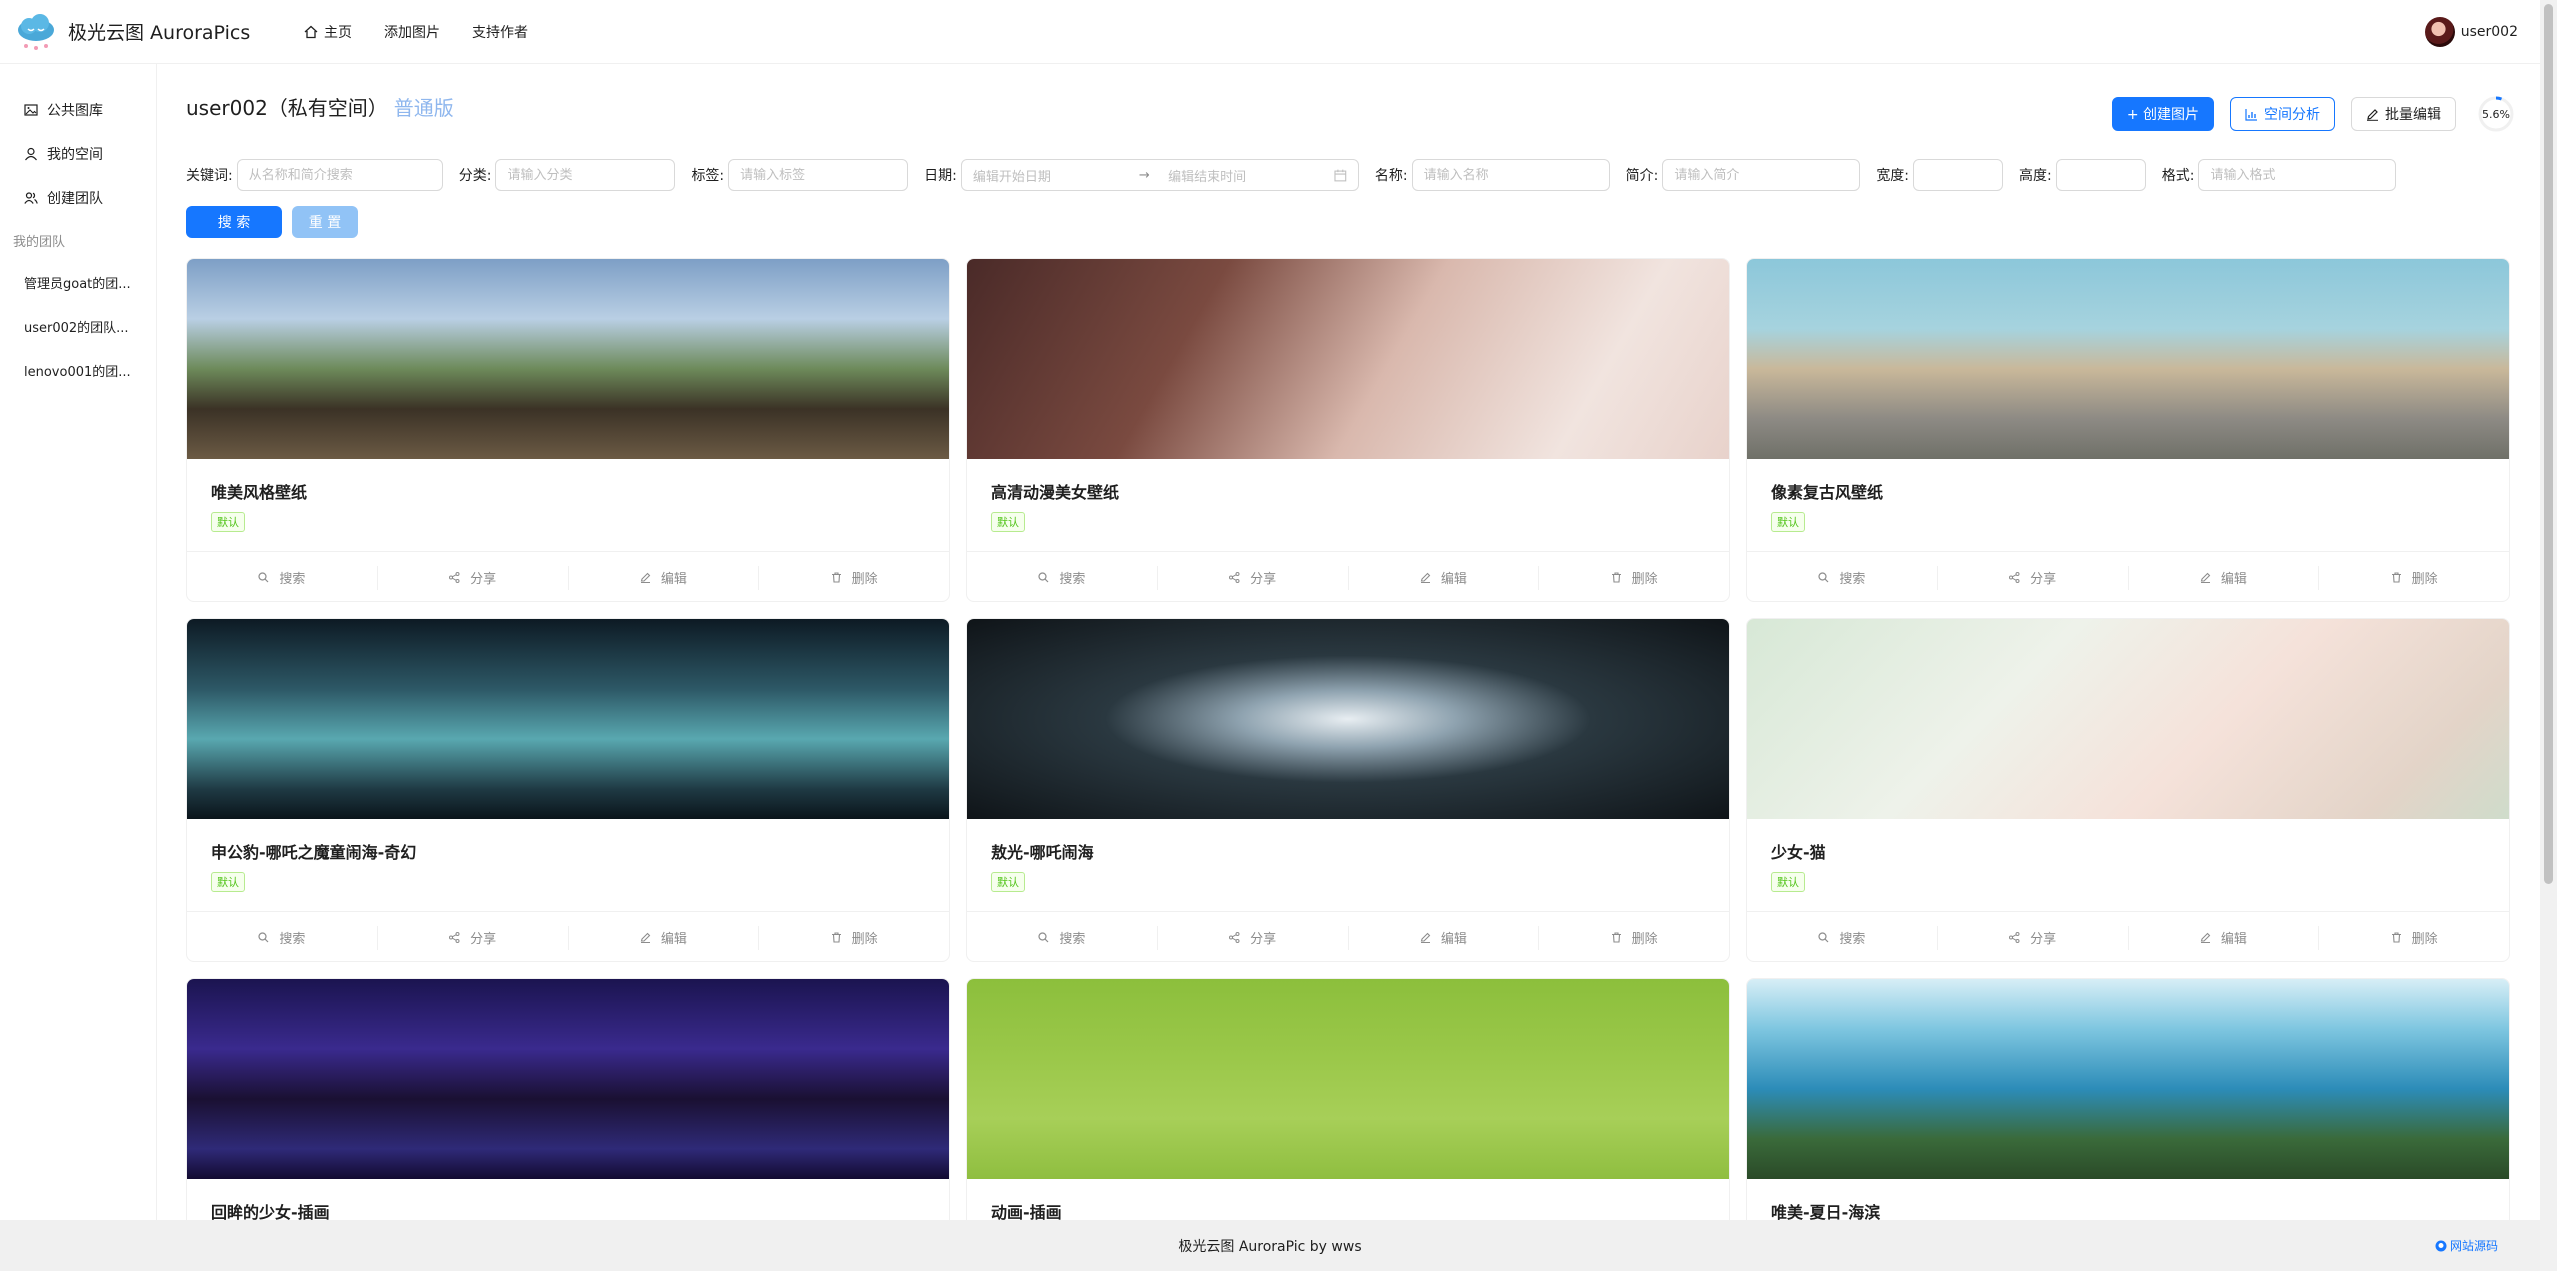 The width and height of the screenshot is (2557, 1271). I want to click on source-code-link: 网站源码, so click(2466, 1245).